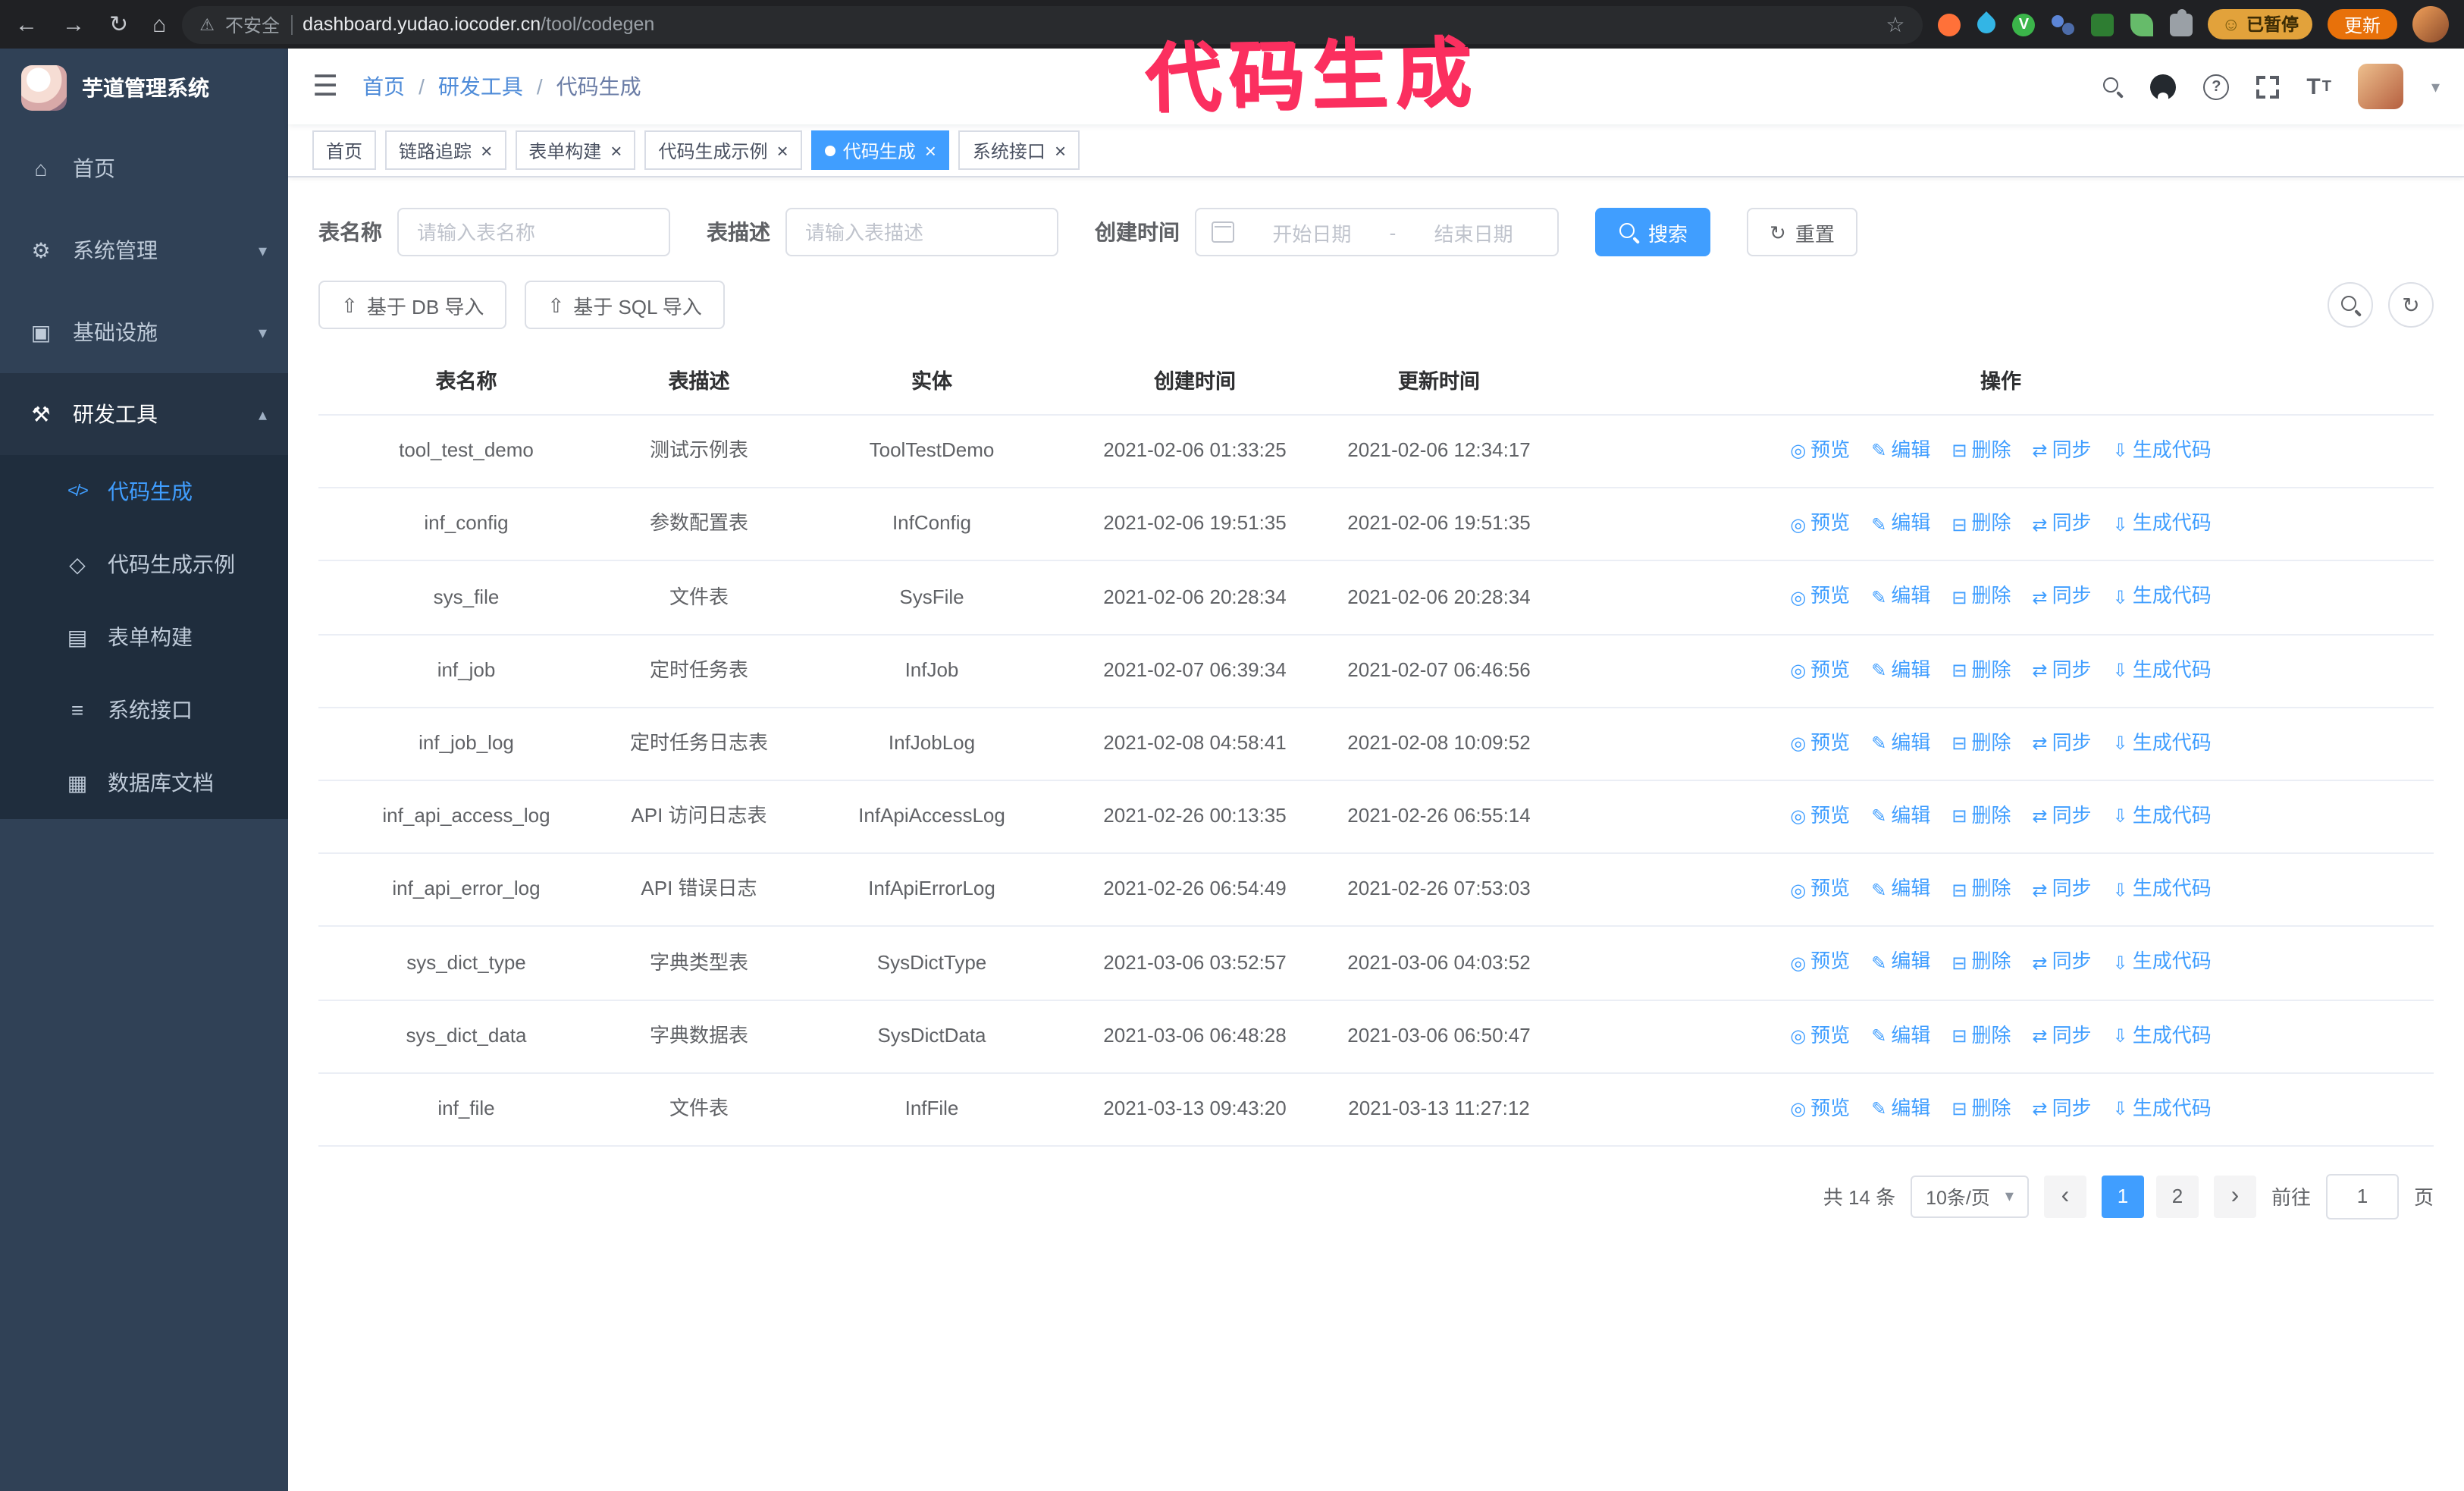 Image resolution: width=2464 pixels, height=1491 pixels. I want to click on breadcrumb-item: 代码生成, so click(598, 86).